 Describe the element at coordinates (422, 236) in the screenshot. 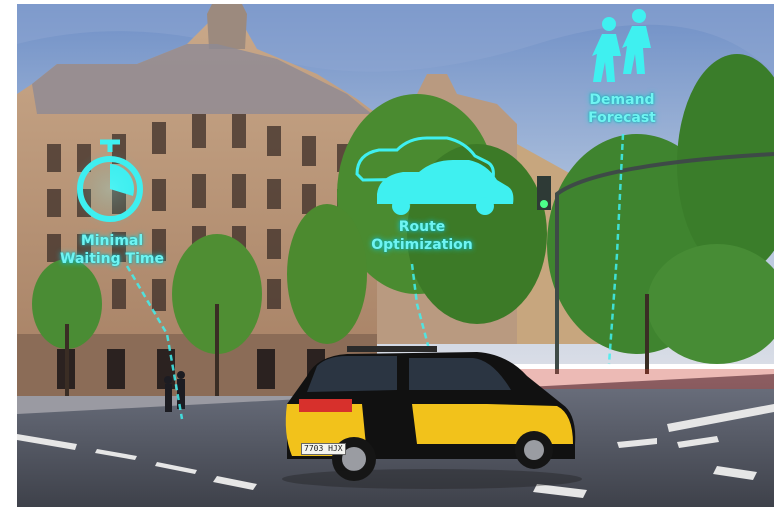

I see `route-optimization-label: Route Optimization` at that location.